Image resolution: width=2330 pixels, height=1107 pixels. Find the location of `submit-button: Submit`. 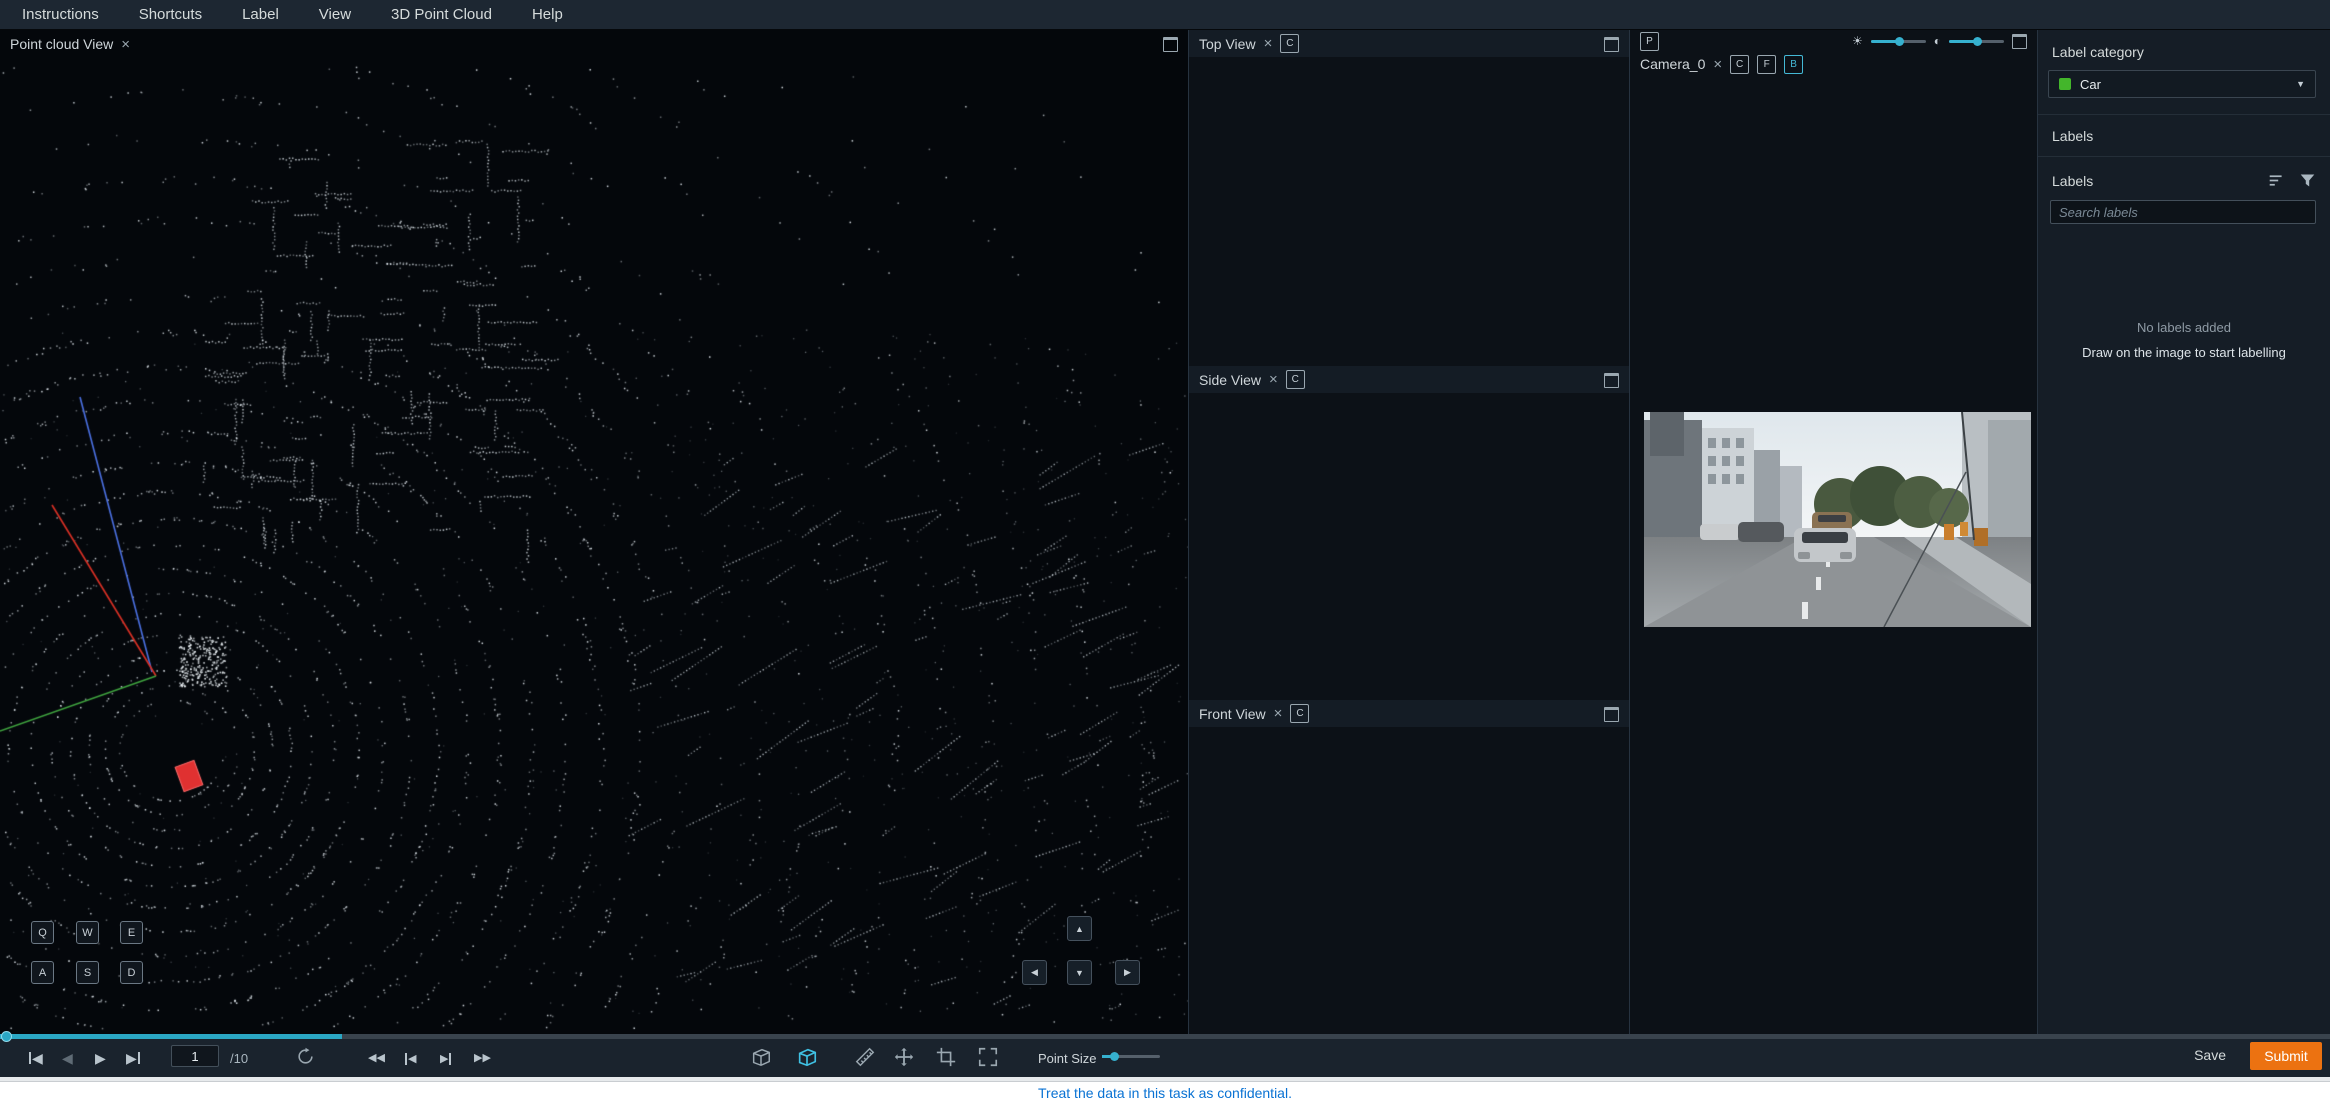

submit-button: Submit is located at coordinates (2286, 1056).